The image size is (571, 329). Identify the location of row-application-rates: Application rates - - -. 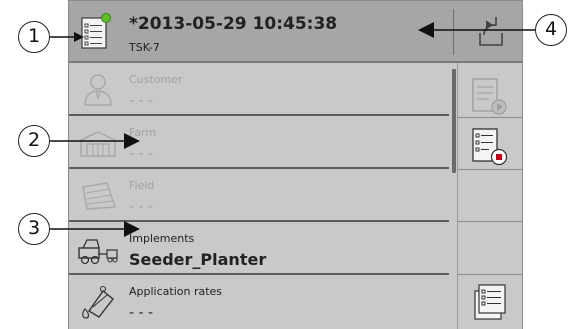
(259, 301).